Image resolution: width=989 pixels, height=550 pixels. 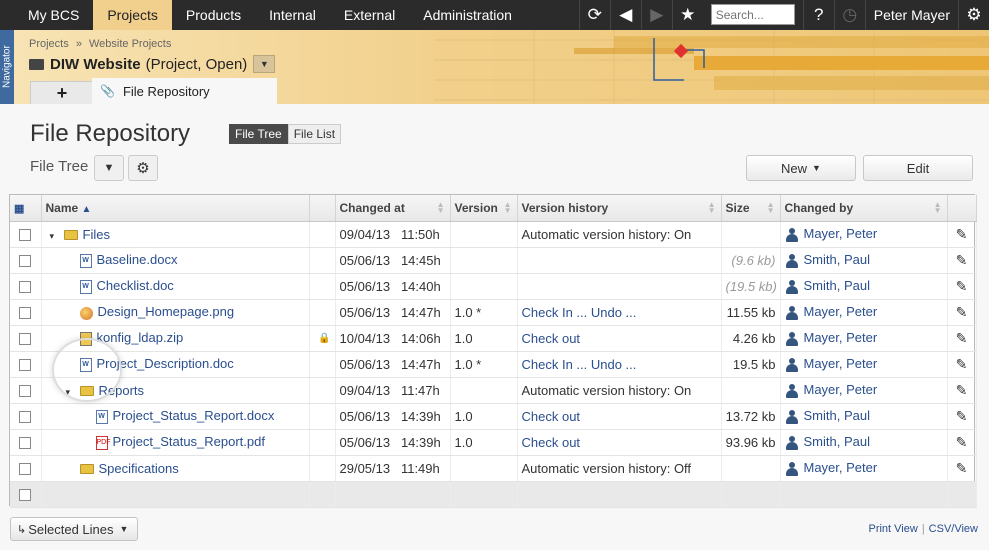 What do you see at coordinates (26, 208) in the screenshot?
I see `column-chooser: ▦` at bounding box center [26, 208].